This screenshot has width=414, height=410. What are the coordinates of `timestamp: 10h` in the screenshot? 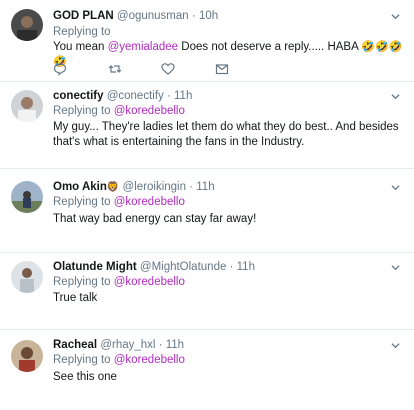 It's located at (208, 16).